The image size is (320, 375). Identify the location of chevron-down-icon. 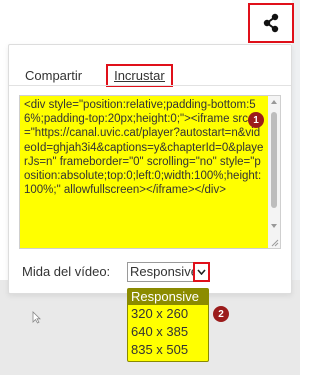
(201, 272).